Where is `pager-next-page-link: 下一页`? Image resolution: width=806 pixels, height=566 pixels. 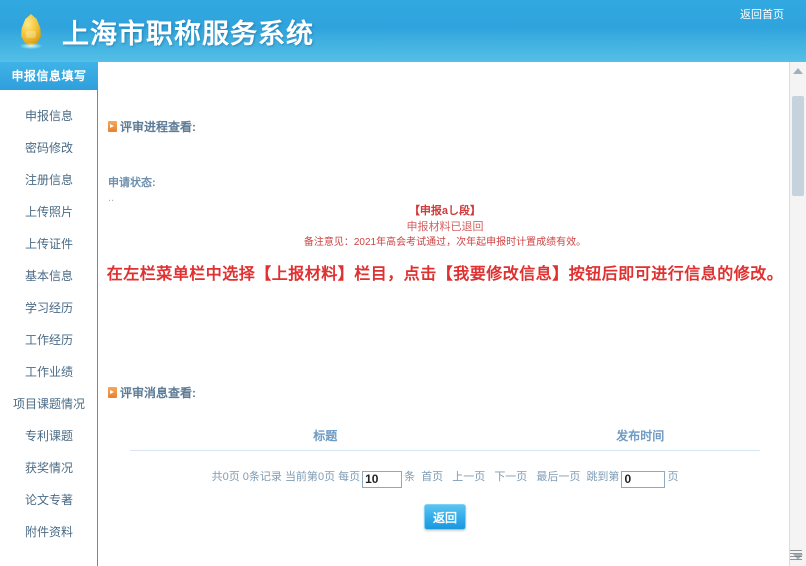
pager-next-page-link: 下一页 is located at coordinates (510, 477).